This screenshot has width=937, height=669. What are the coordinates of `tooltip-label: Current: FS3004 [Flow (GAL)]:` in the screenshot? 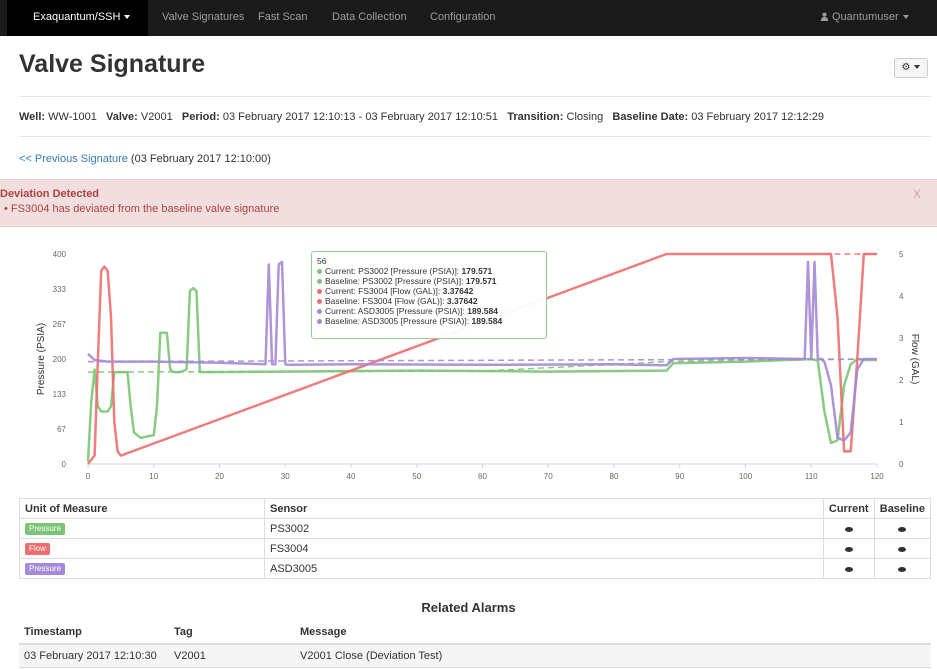 It's located at (383, 291).